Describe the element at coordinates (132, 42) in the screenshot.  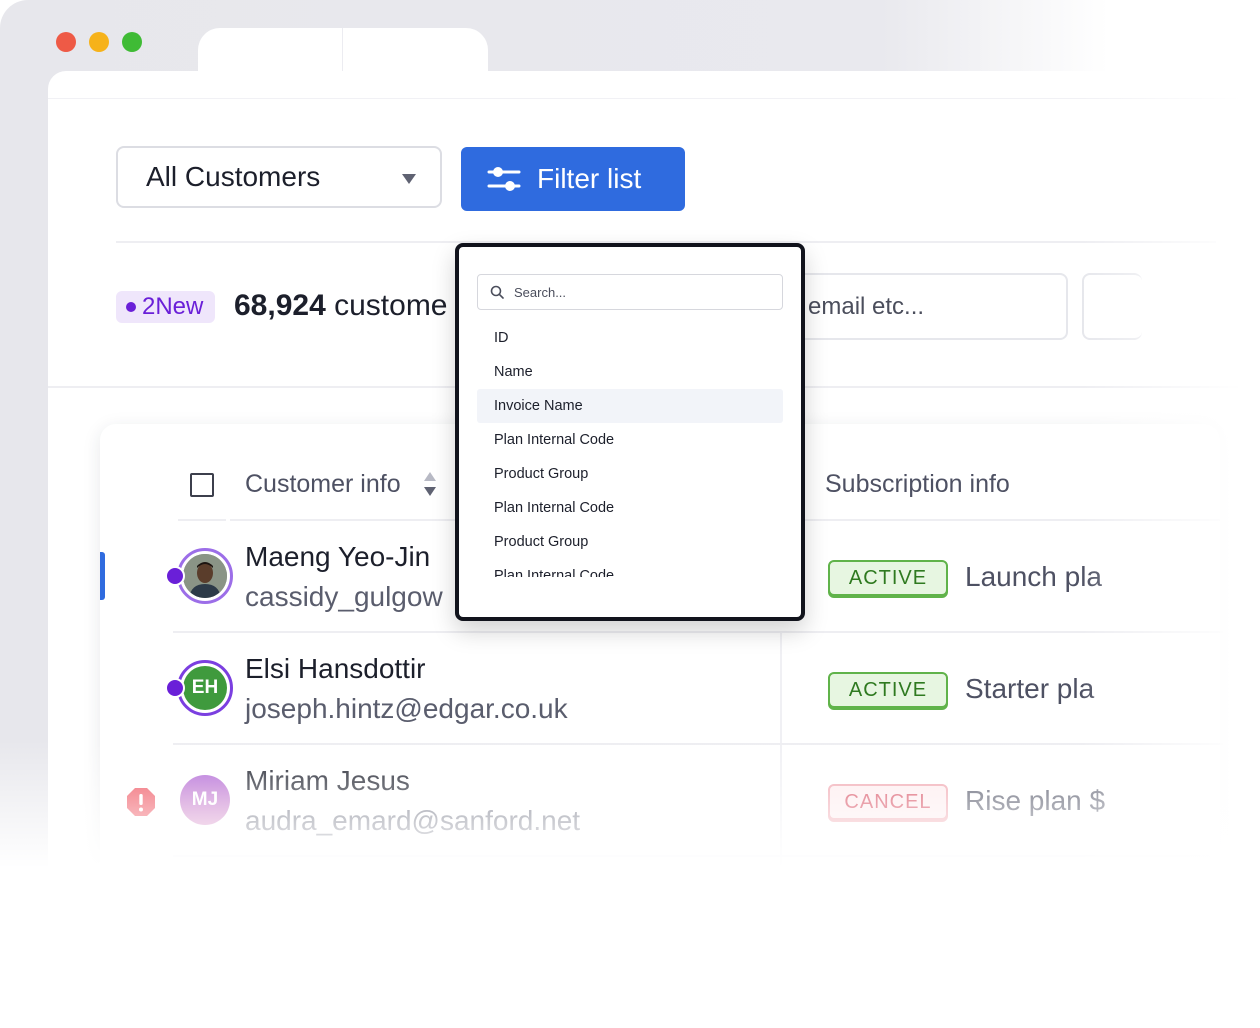
I see `maximize-window-button` at that location.